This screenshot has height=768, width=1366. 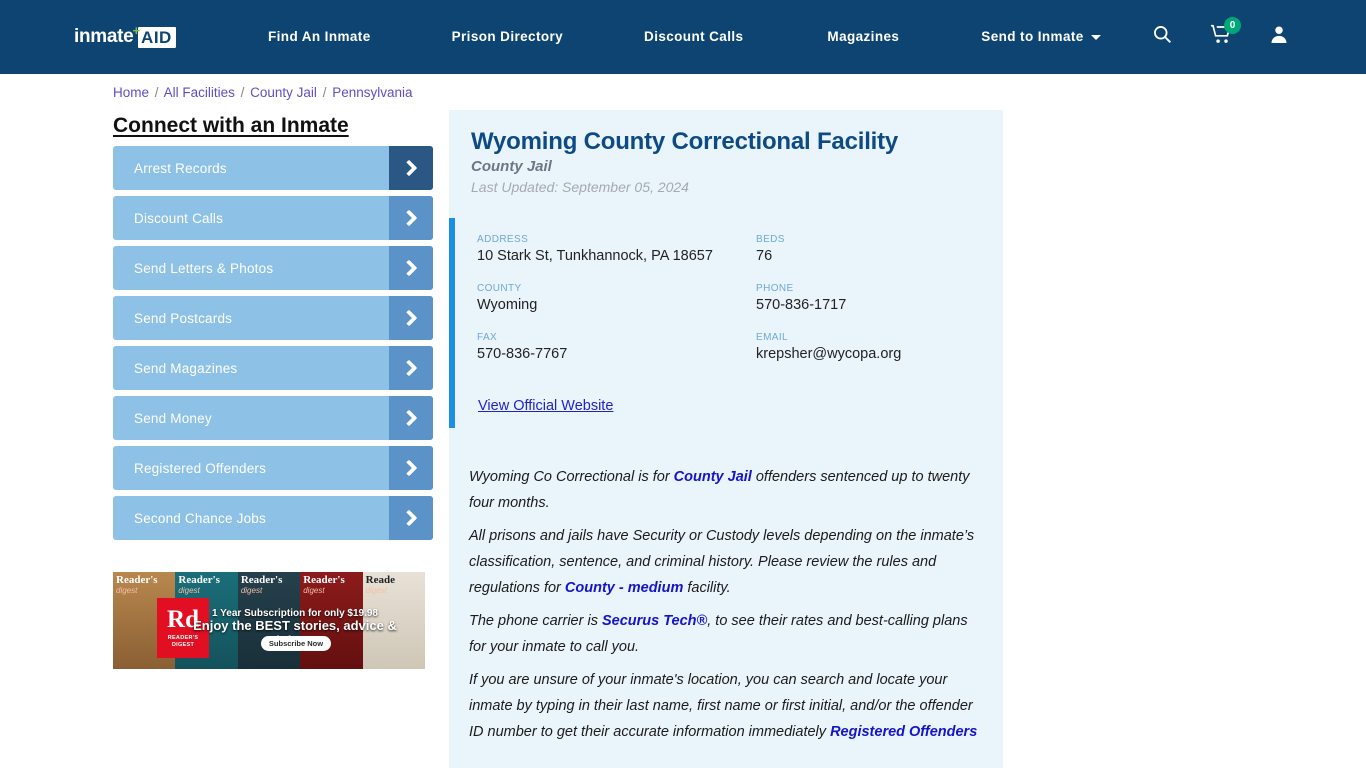 I want to click on ad-subscribe-button: Subscribe Now, so click(x=296, y=643).